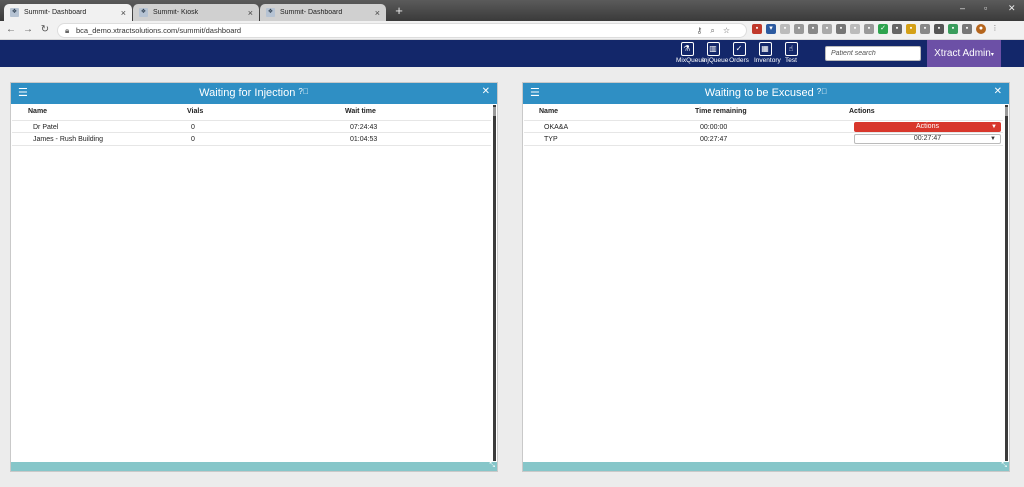  I want to click on chevron-down-icon: ▾, so click(992, 55).